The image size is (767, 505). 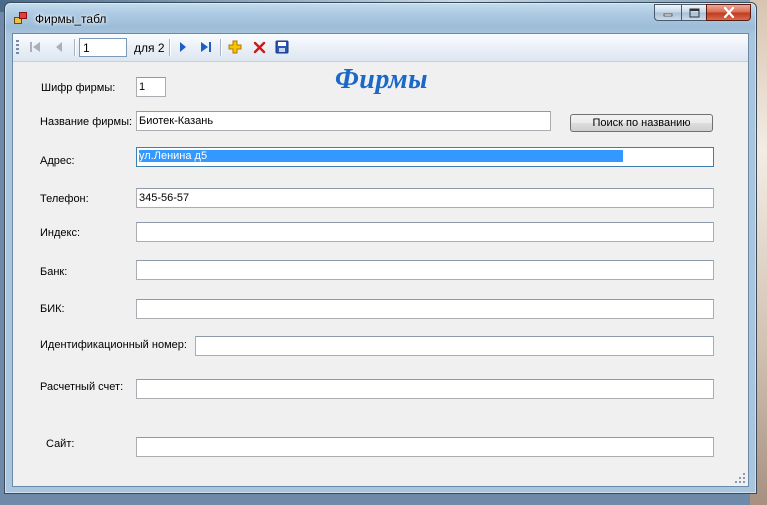 What do you see at coordinates (381, 156) in the screenshot?
I see `address-value: ул.Ленина д5` at bounding box center [381, 156].